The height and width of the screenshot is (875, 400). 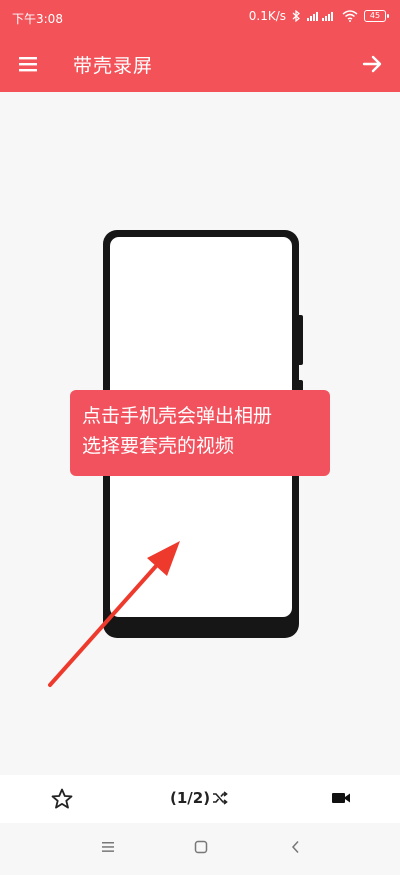 What do you see at coordinates (177, 416) in the screenshot?
I see `hint-line-1: 点击手机壳会弹出相册` at bounding box center [177, 416].